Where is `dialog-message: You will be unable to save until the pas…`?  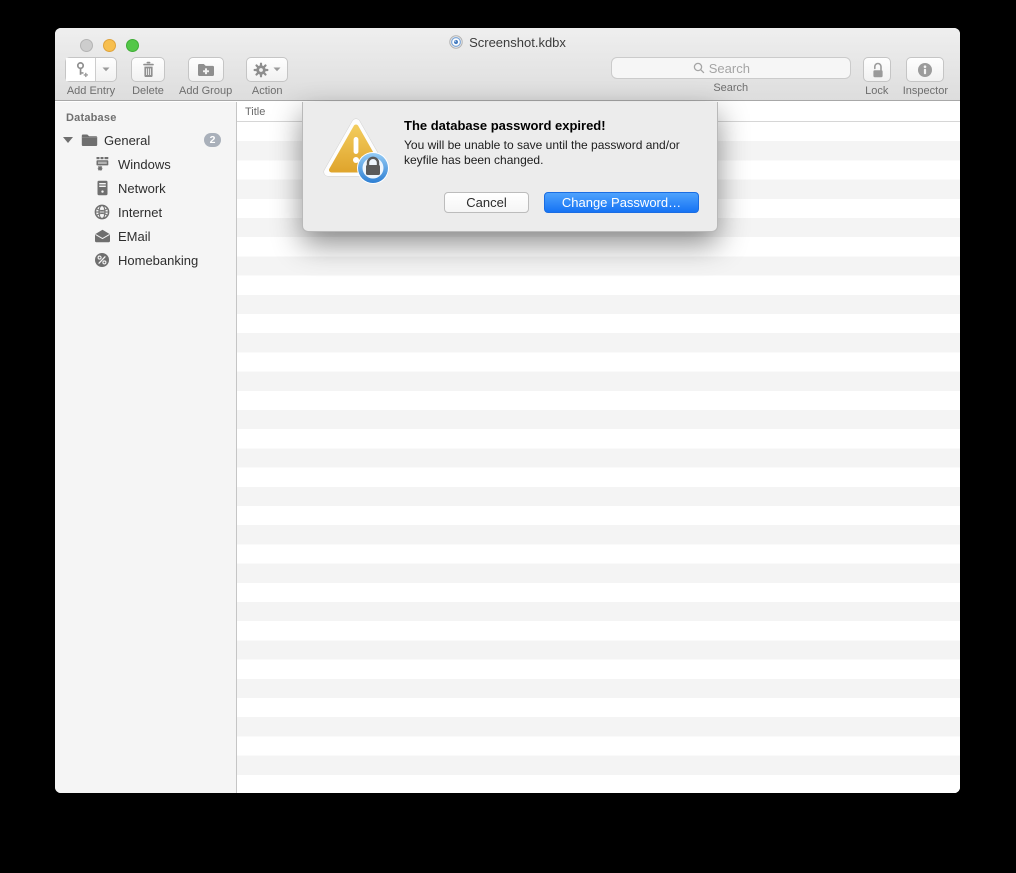
dialog-message: You will be unable to save until the pas… is located at coordinates (542, 152).